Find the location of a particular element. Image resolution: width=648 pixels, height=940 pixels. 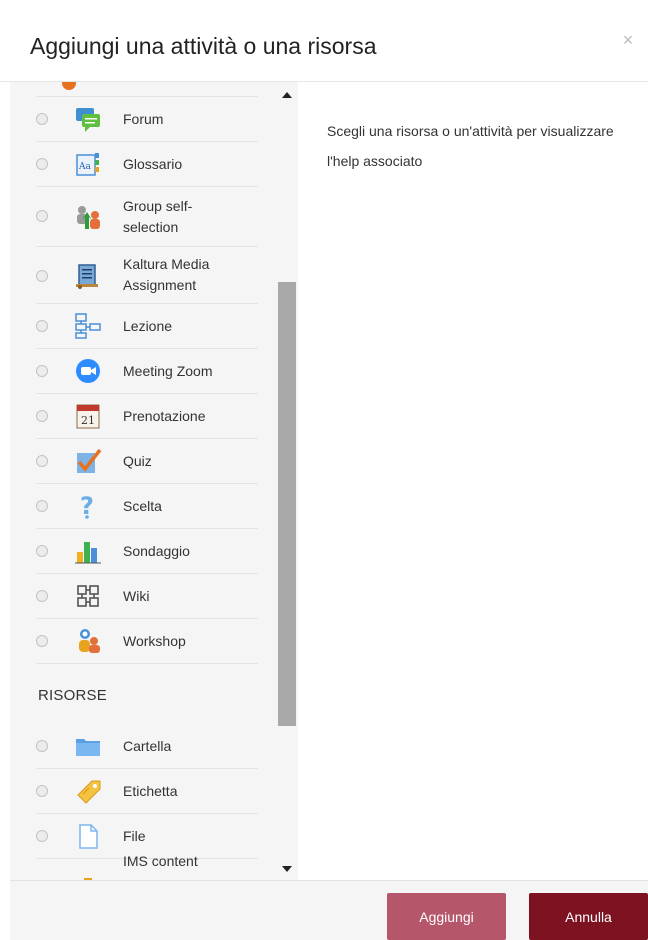

activity-option-group-self-selection: Group self- selection is located at coordinates (147, 217).